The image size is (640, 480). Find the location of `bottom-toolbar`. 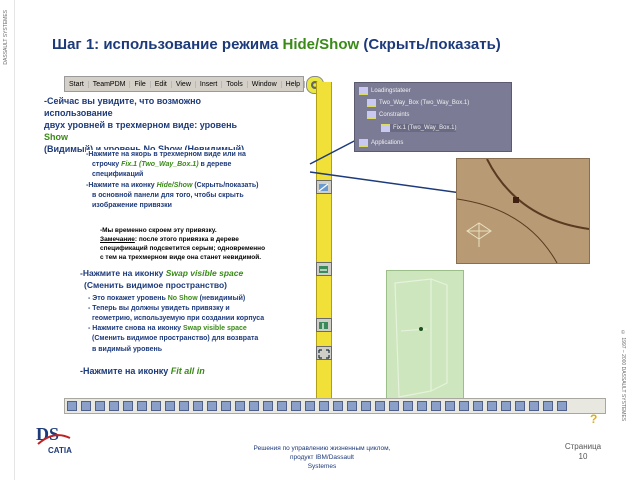

bottom-toolbar is located at coordinates (335, 406).